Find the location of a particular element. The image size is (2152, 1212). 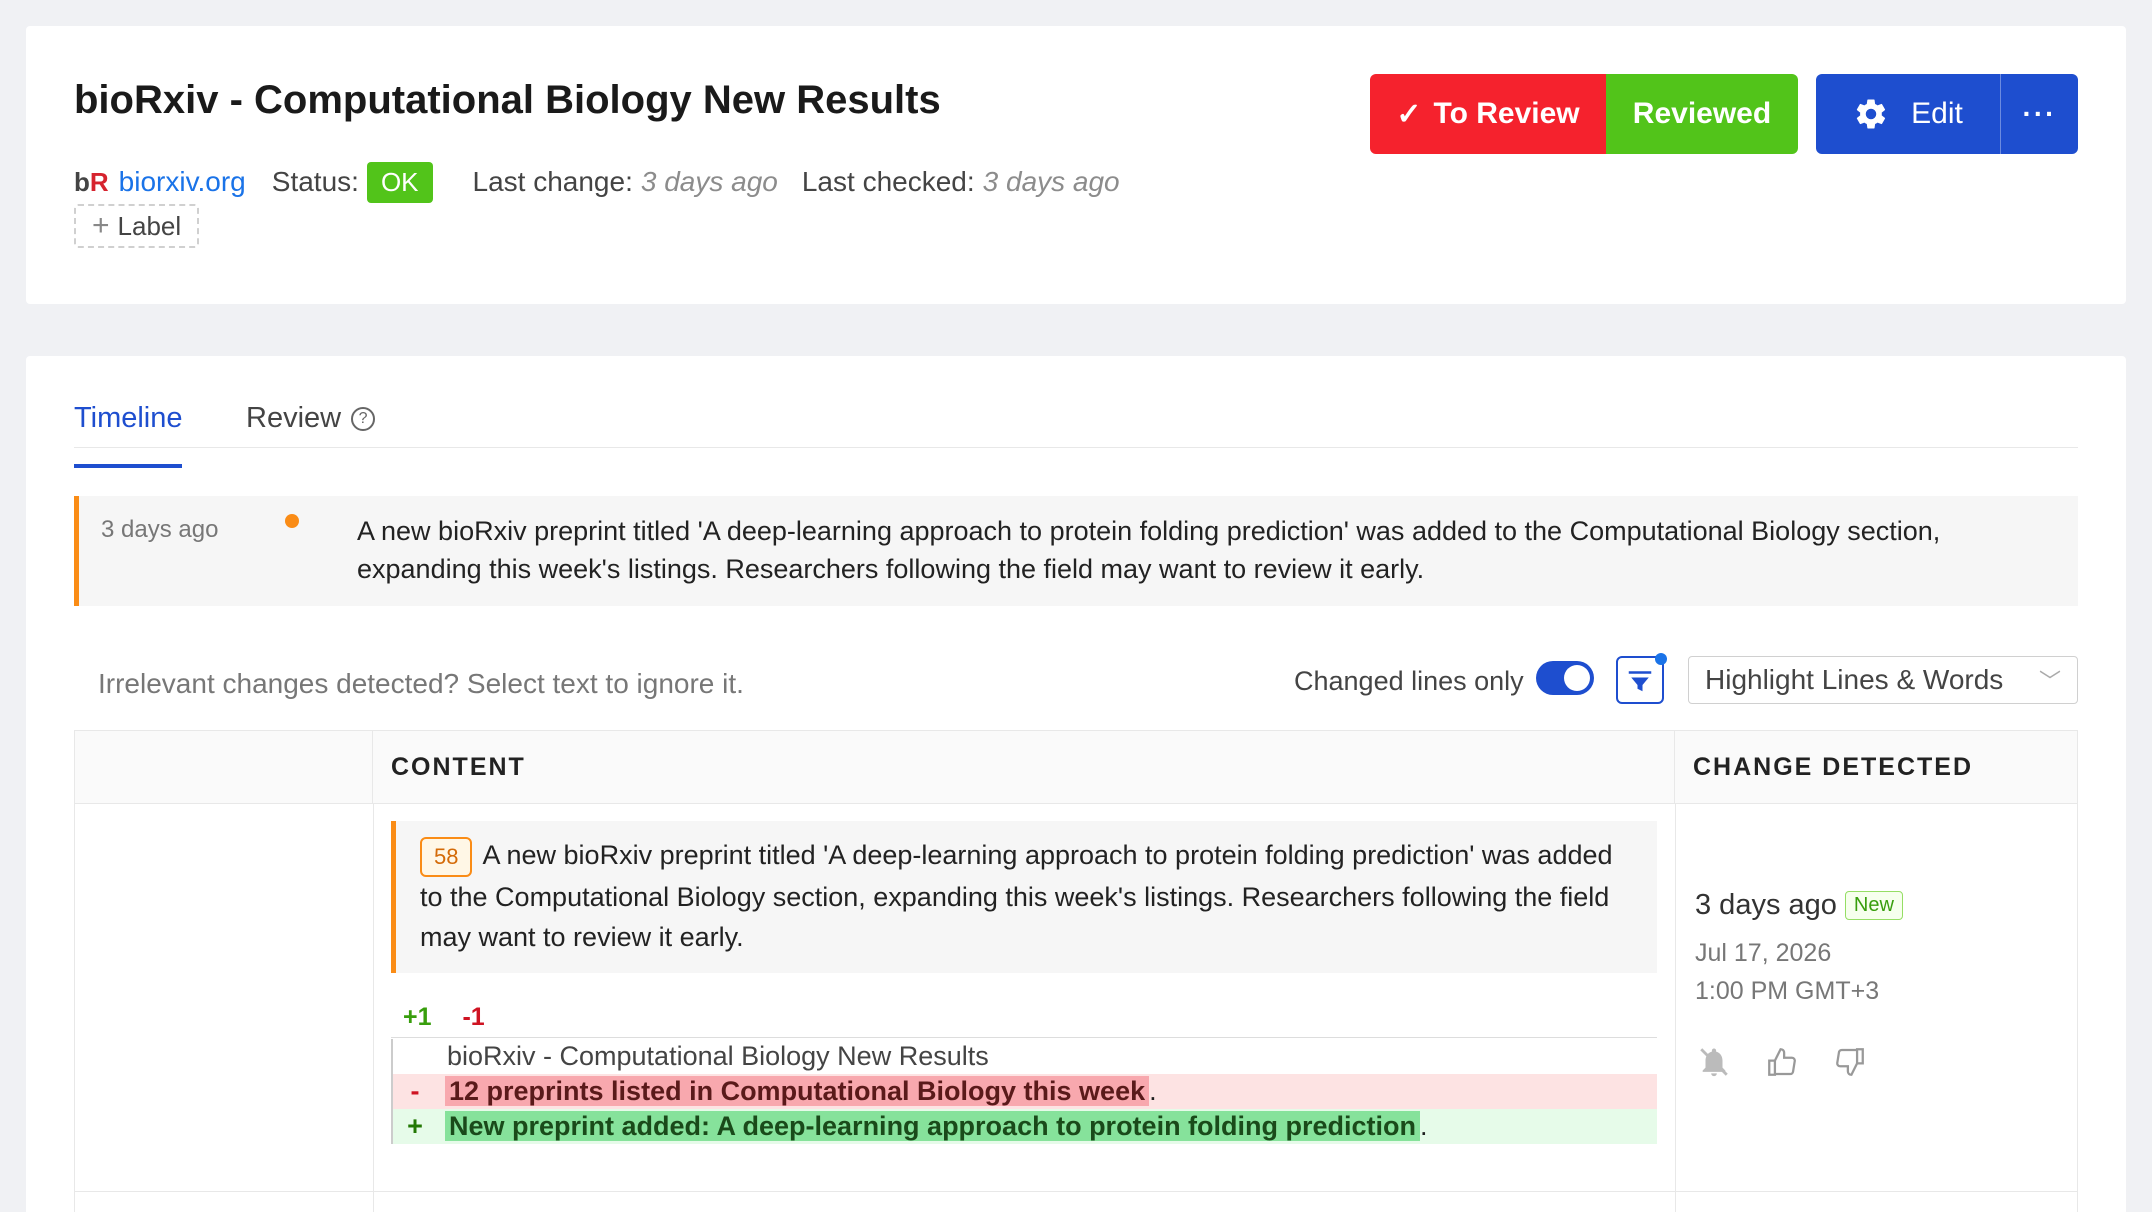

filter-active-dot is located at coordinates (1661, 659).